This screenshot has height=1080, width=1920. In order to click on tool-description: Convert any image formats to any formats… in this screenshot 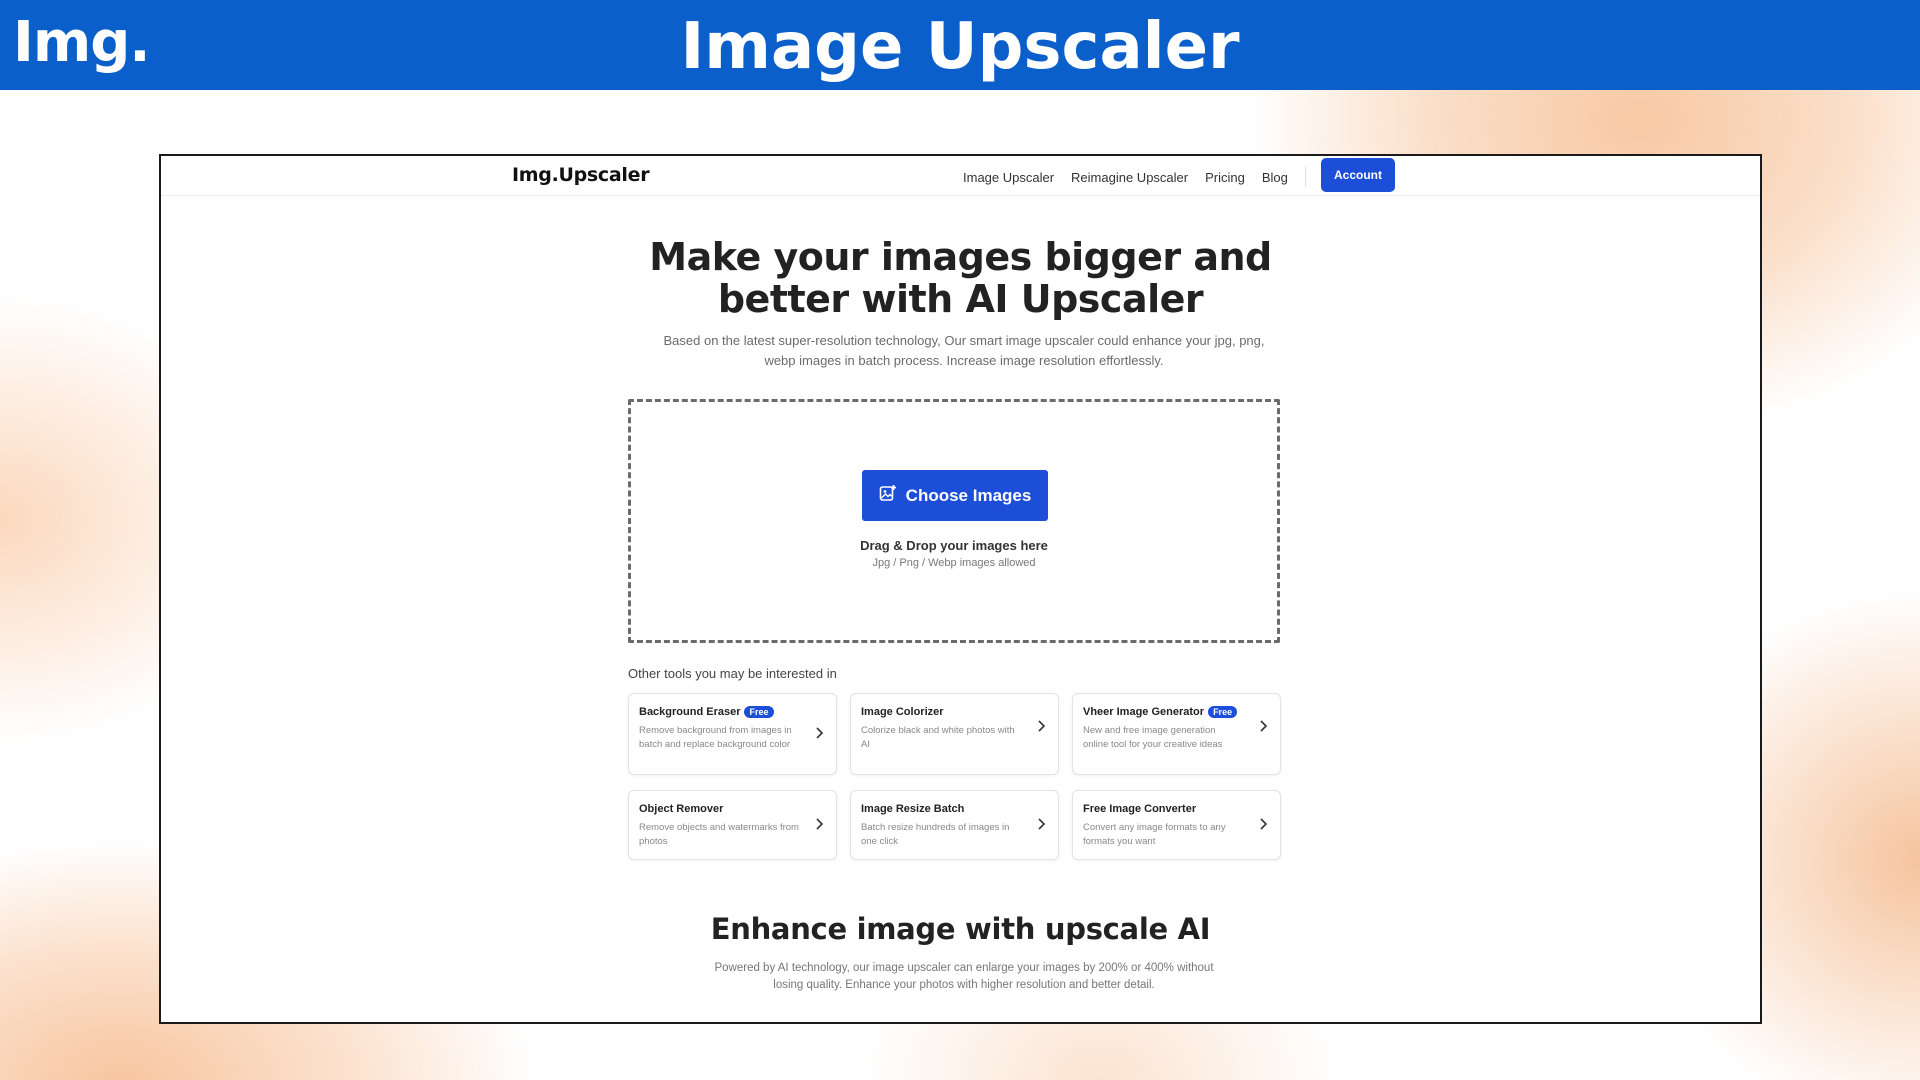, I will do `click(1154, 834)`.